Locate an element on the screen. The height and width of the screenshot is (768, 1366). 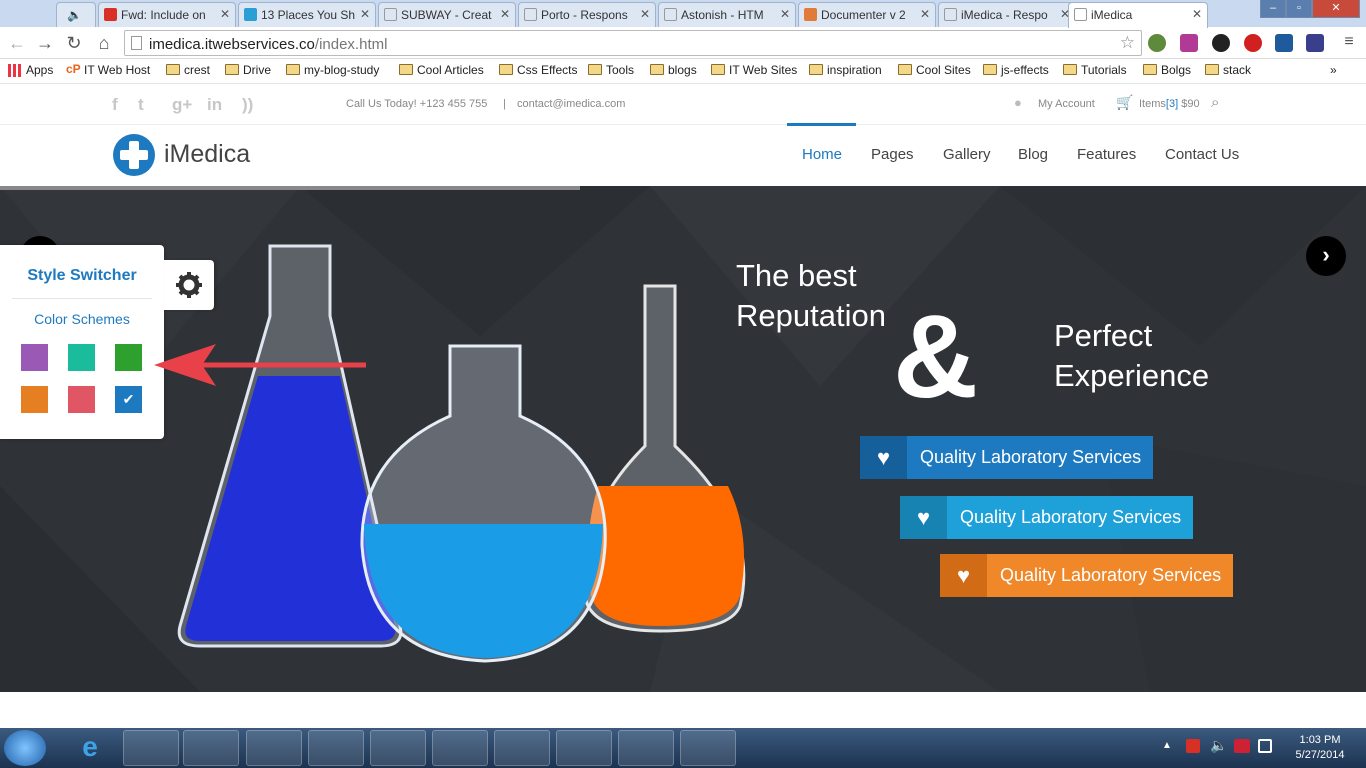
bookmark-folder: Tools is located at coordinates (611, 70).